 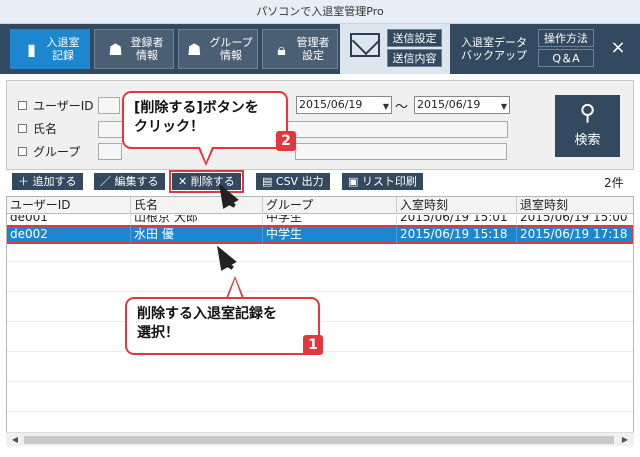 What do you see at coordinates (320, 12) in the screenshot?
I see `window-title: パソコンで入退室管理Pro` at bounding box center [320, 12].